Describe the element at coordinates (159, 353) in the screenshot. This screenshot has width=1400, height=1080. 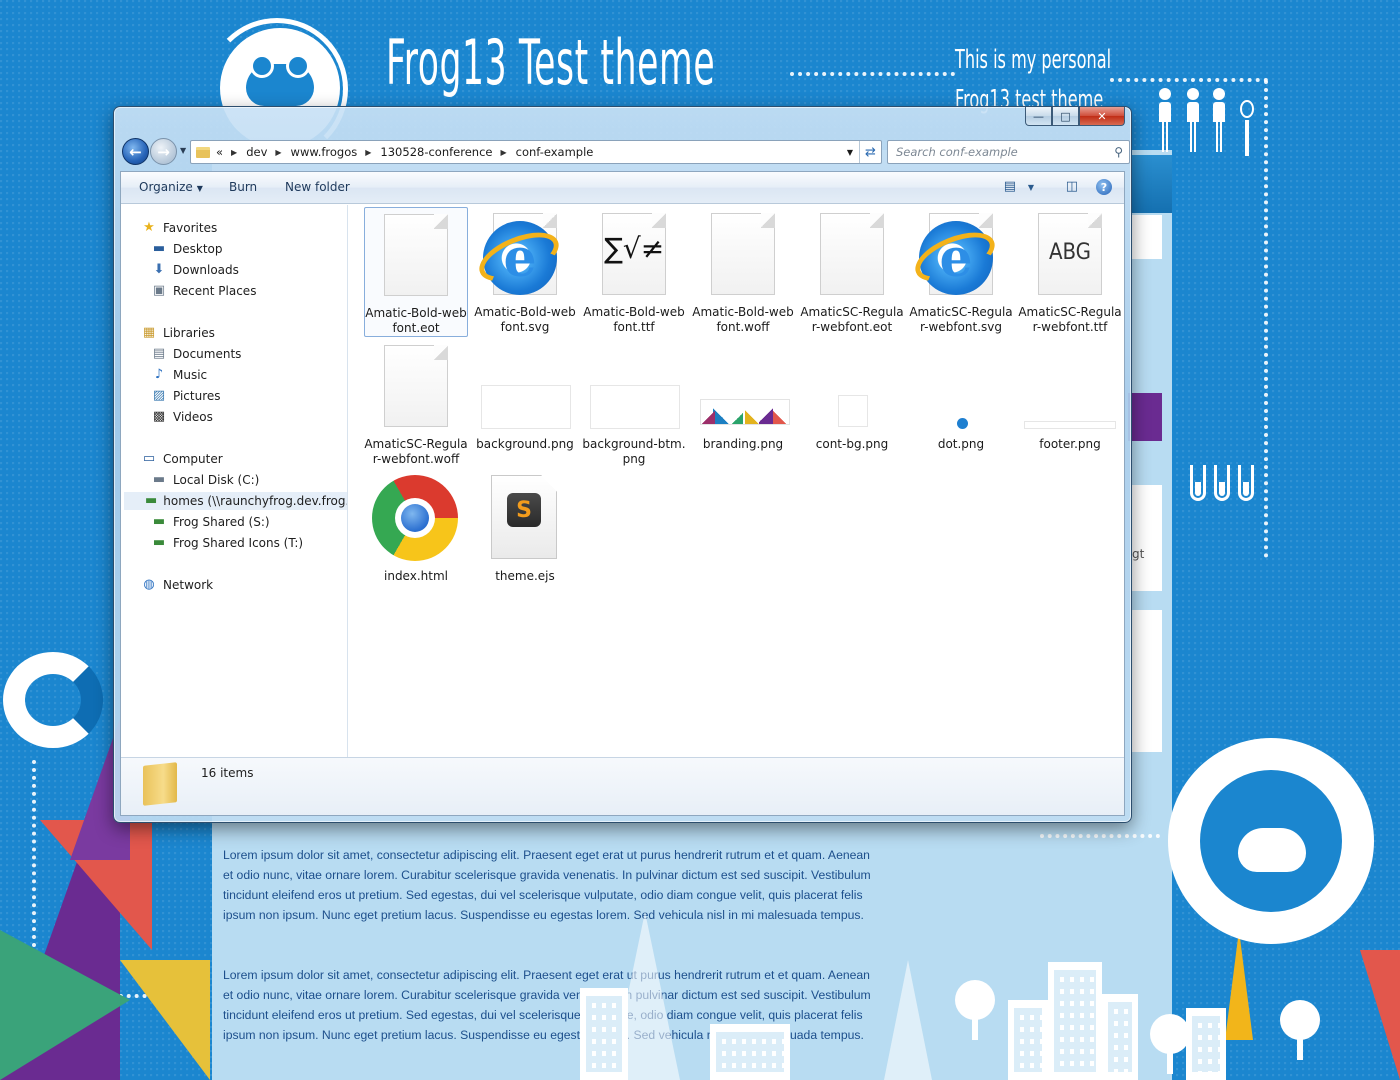
I see `documents-icon: ▤` at that location.